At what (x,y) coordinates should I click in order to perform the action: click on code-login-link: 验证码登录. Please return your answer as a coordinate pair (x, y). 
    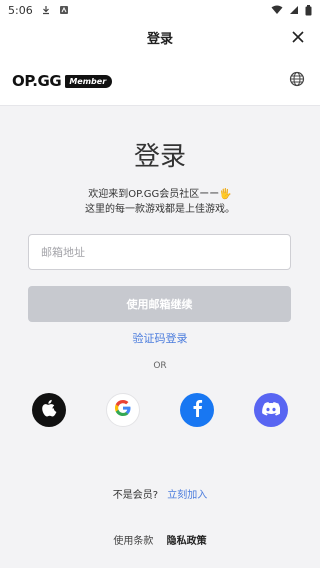
    Looking at the image, I should click on (160, 338).